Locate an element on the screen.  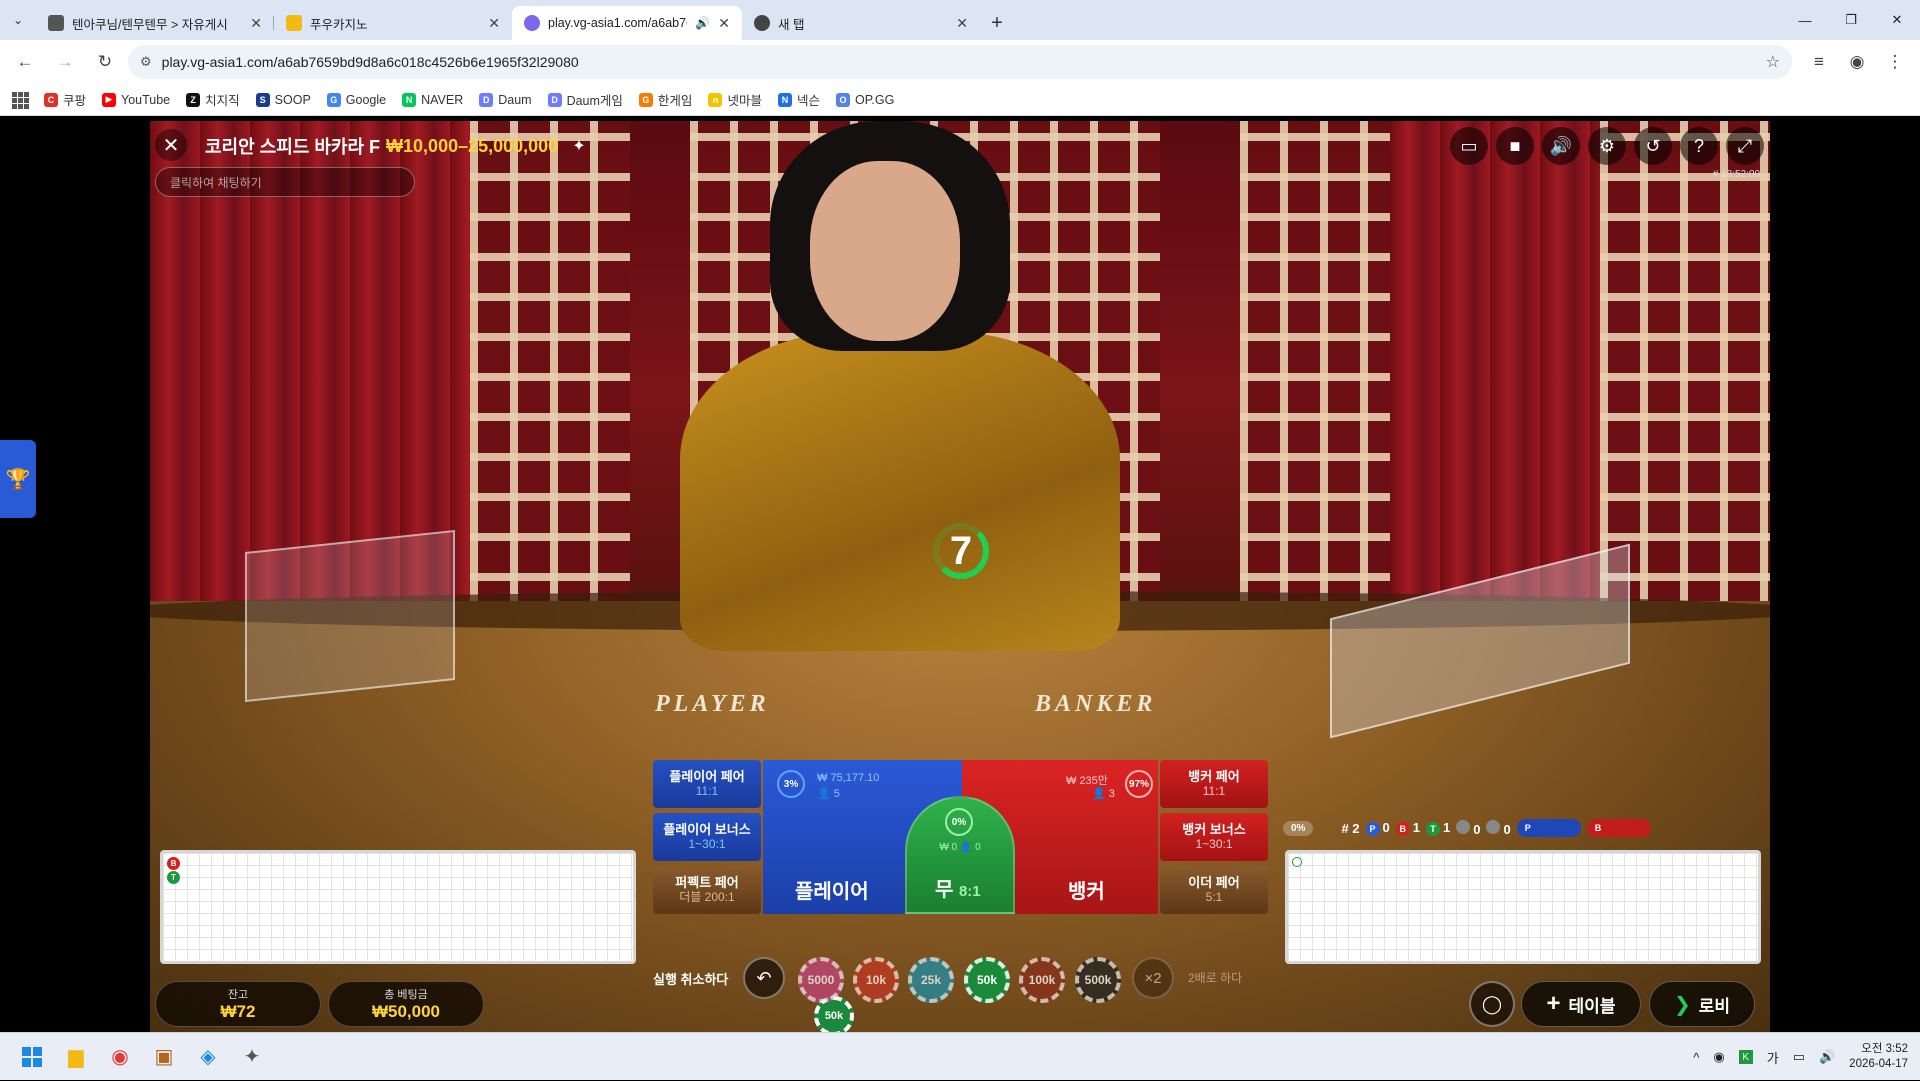
chip-500k: 500k is located at coordinates (1098, 980).